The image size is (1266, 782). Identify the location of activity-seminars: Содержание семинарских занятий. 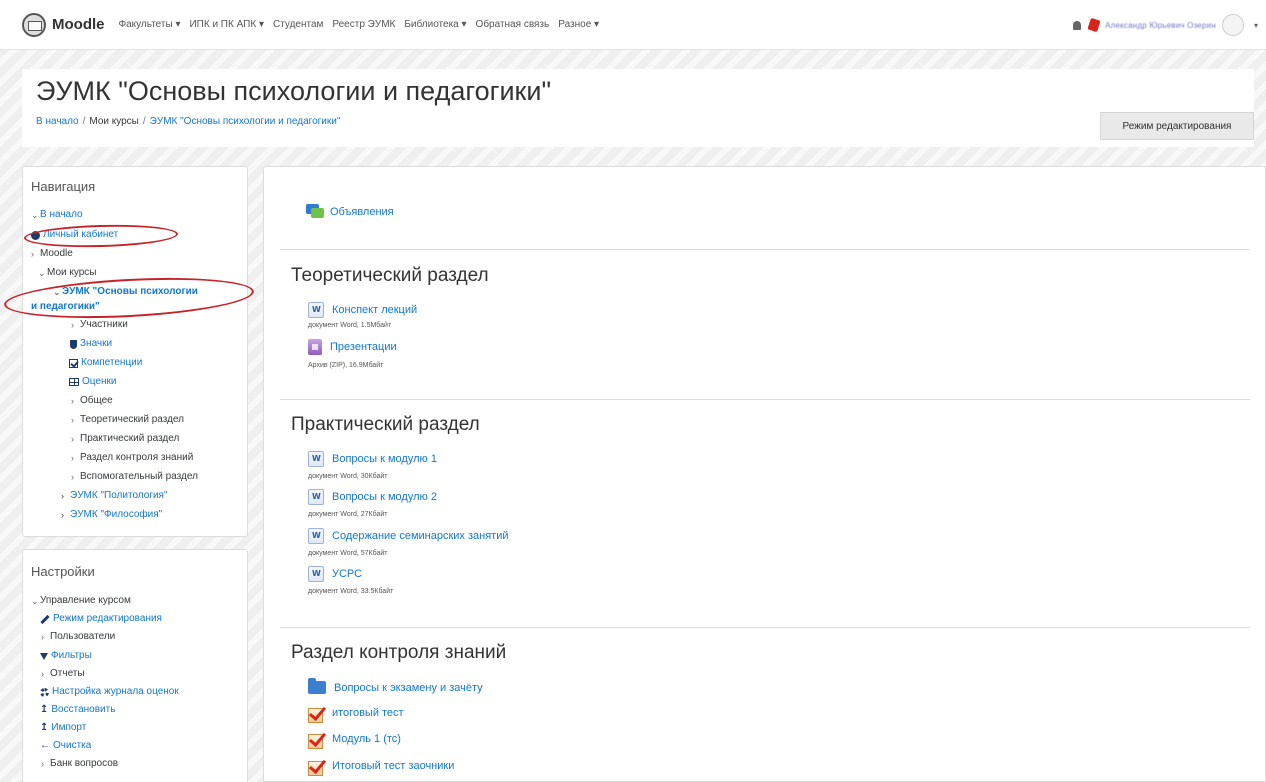
(408, 536).